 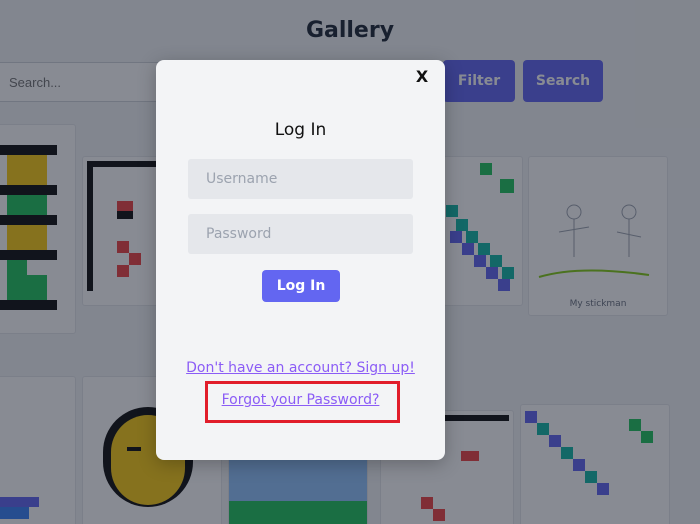 I want to click on username-field, so click(x=300, y=179).